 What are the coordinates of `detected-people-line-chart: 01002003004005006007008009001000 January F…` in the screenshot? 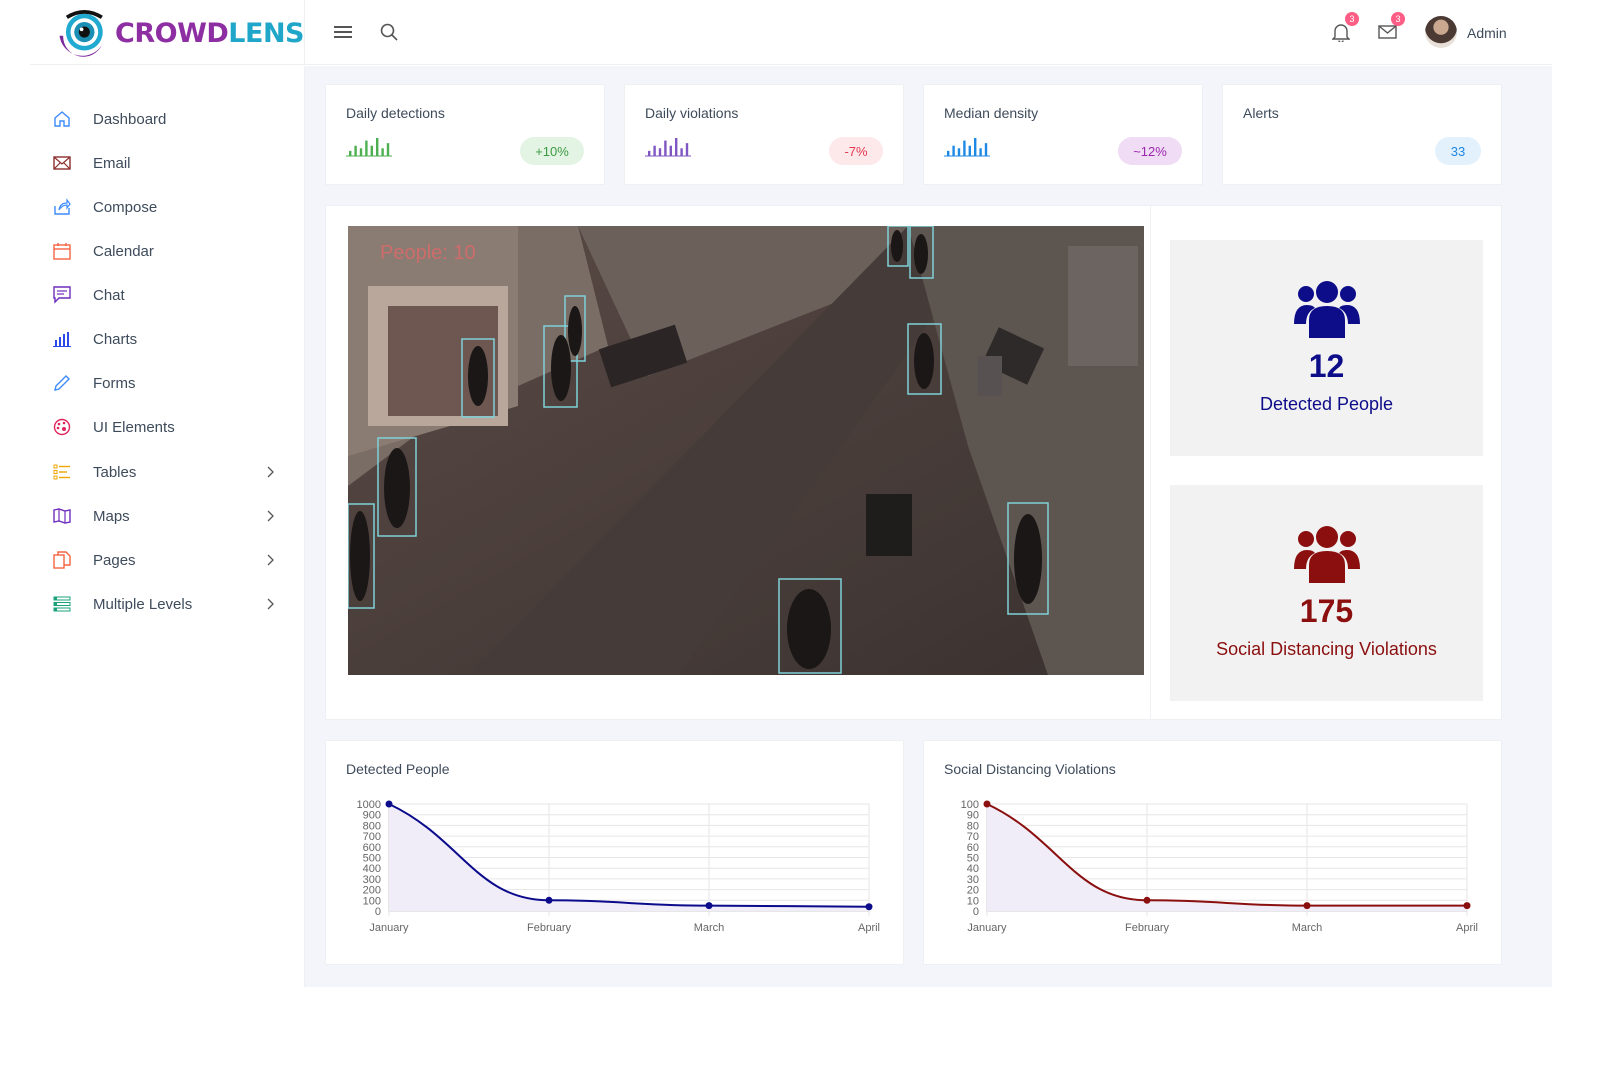 It's located at (618, 866).